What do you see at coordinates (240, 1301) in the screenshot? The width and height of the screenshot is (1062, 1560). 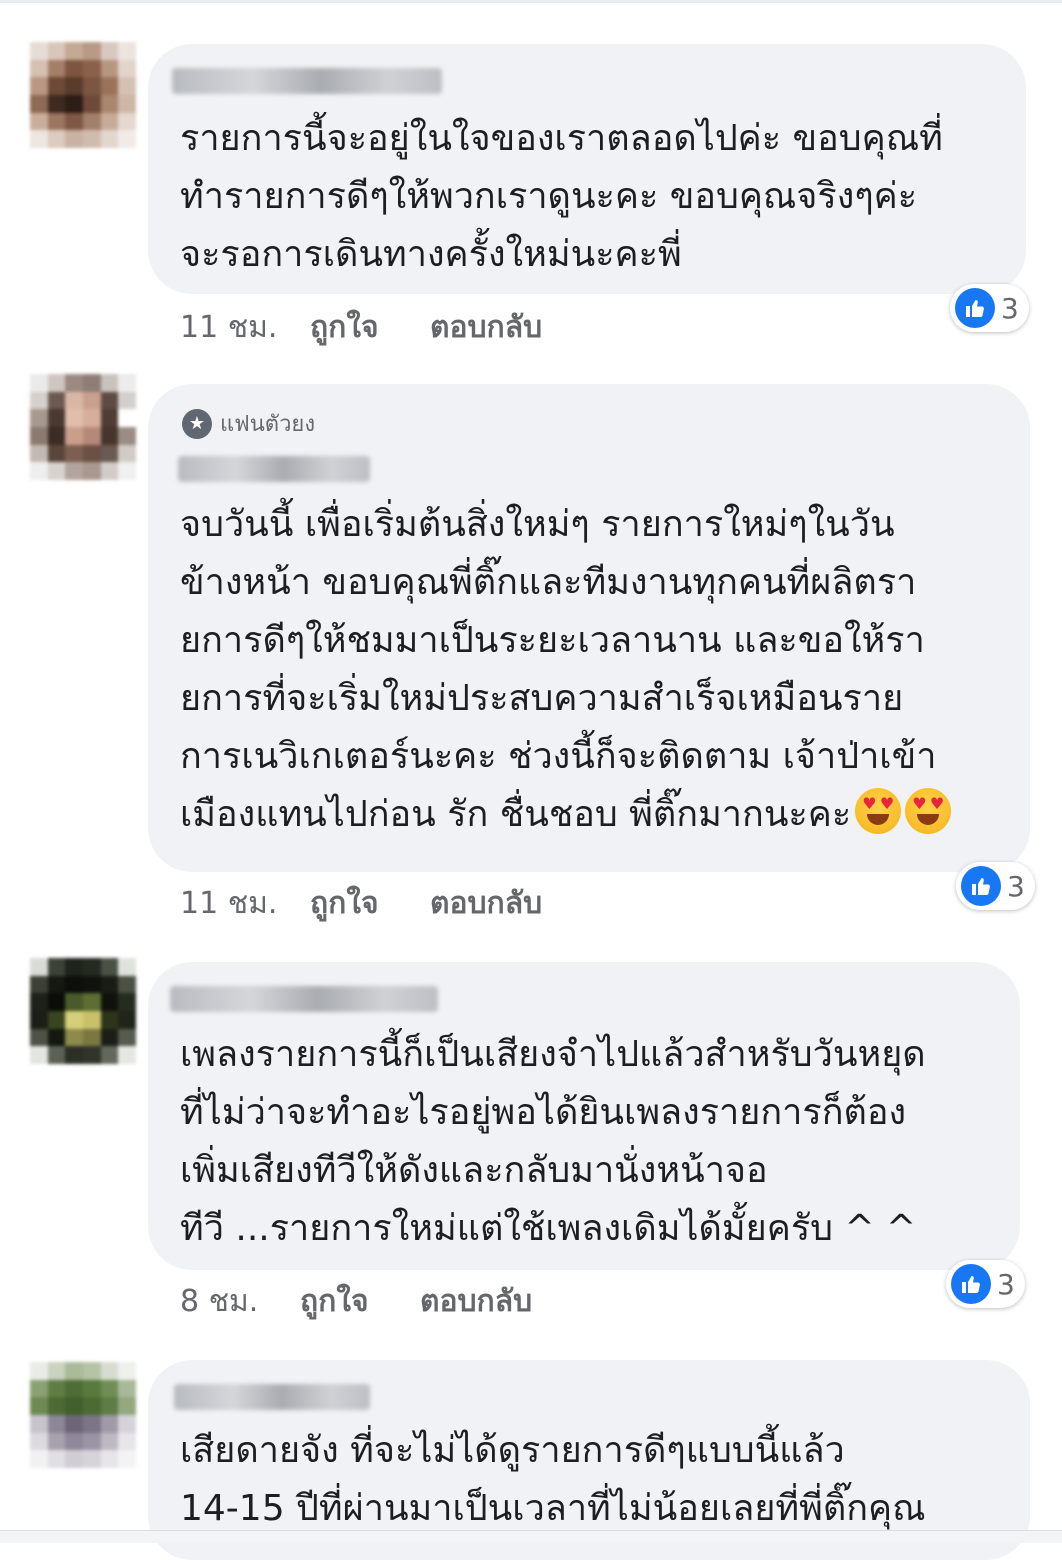 I see `comment-time: 8 ชม.` at bounding box center [240, 1301].